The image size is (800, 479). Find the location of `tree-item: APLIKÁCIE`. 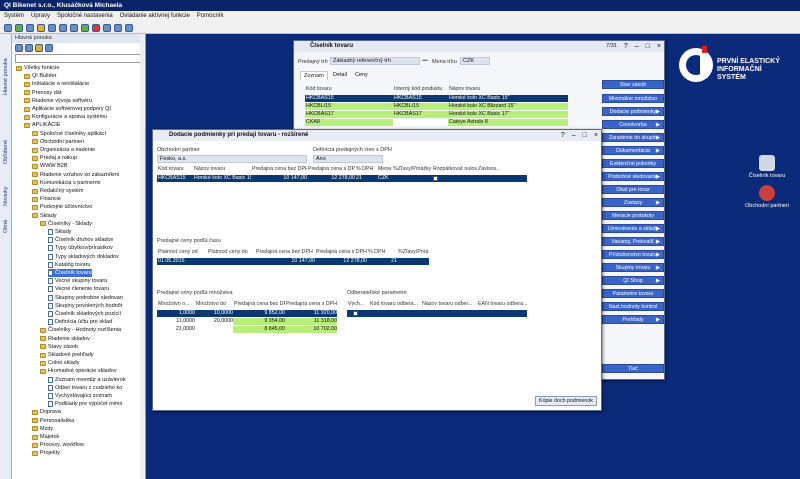

tree-item: APLIKÁCIE is located at coordinates (42, 125).